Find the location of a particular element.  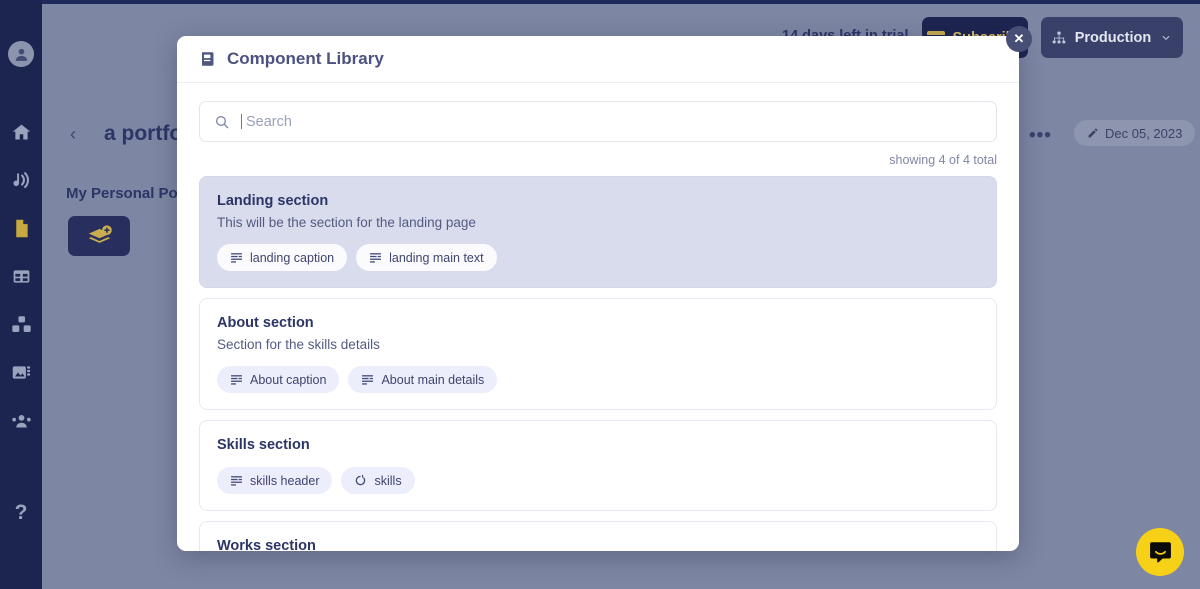

search-icon is located at coordinates (222, 121).